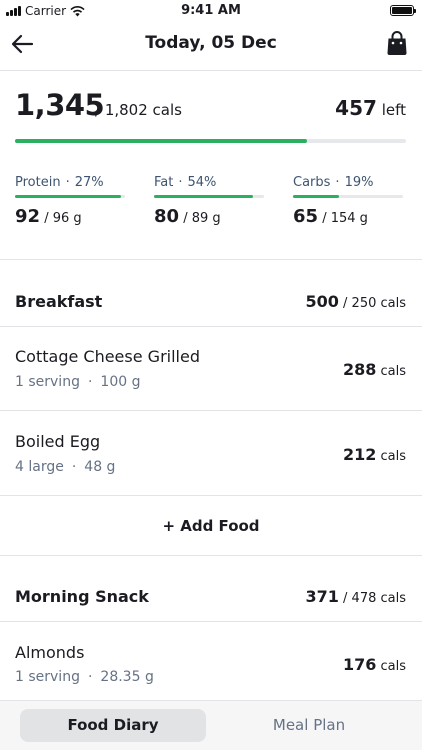  What do you see at coordinates (58, 441) in the screenshot?
I see `food-name: Boiled Egg` at bounding box center [58, 441].